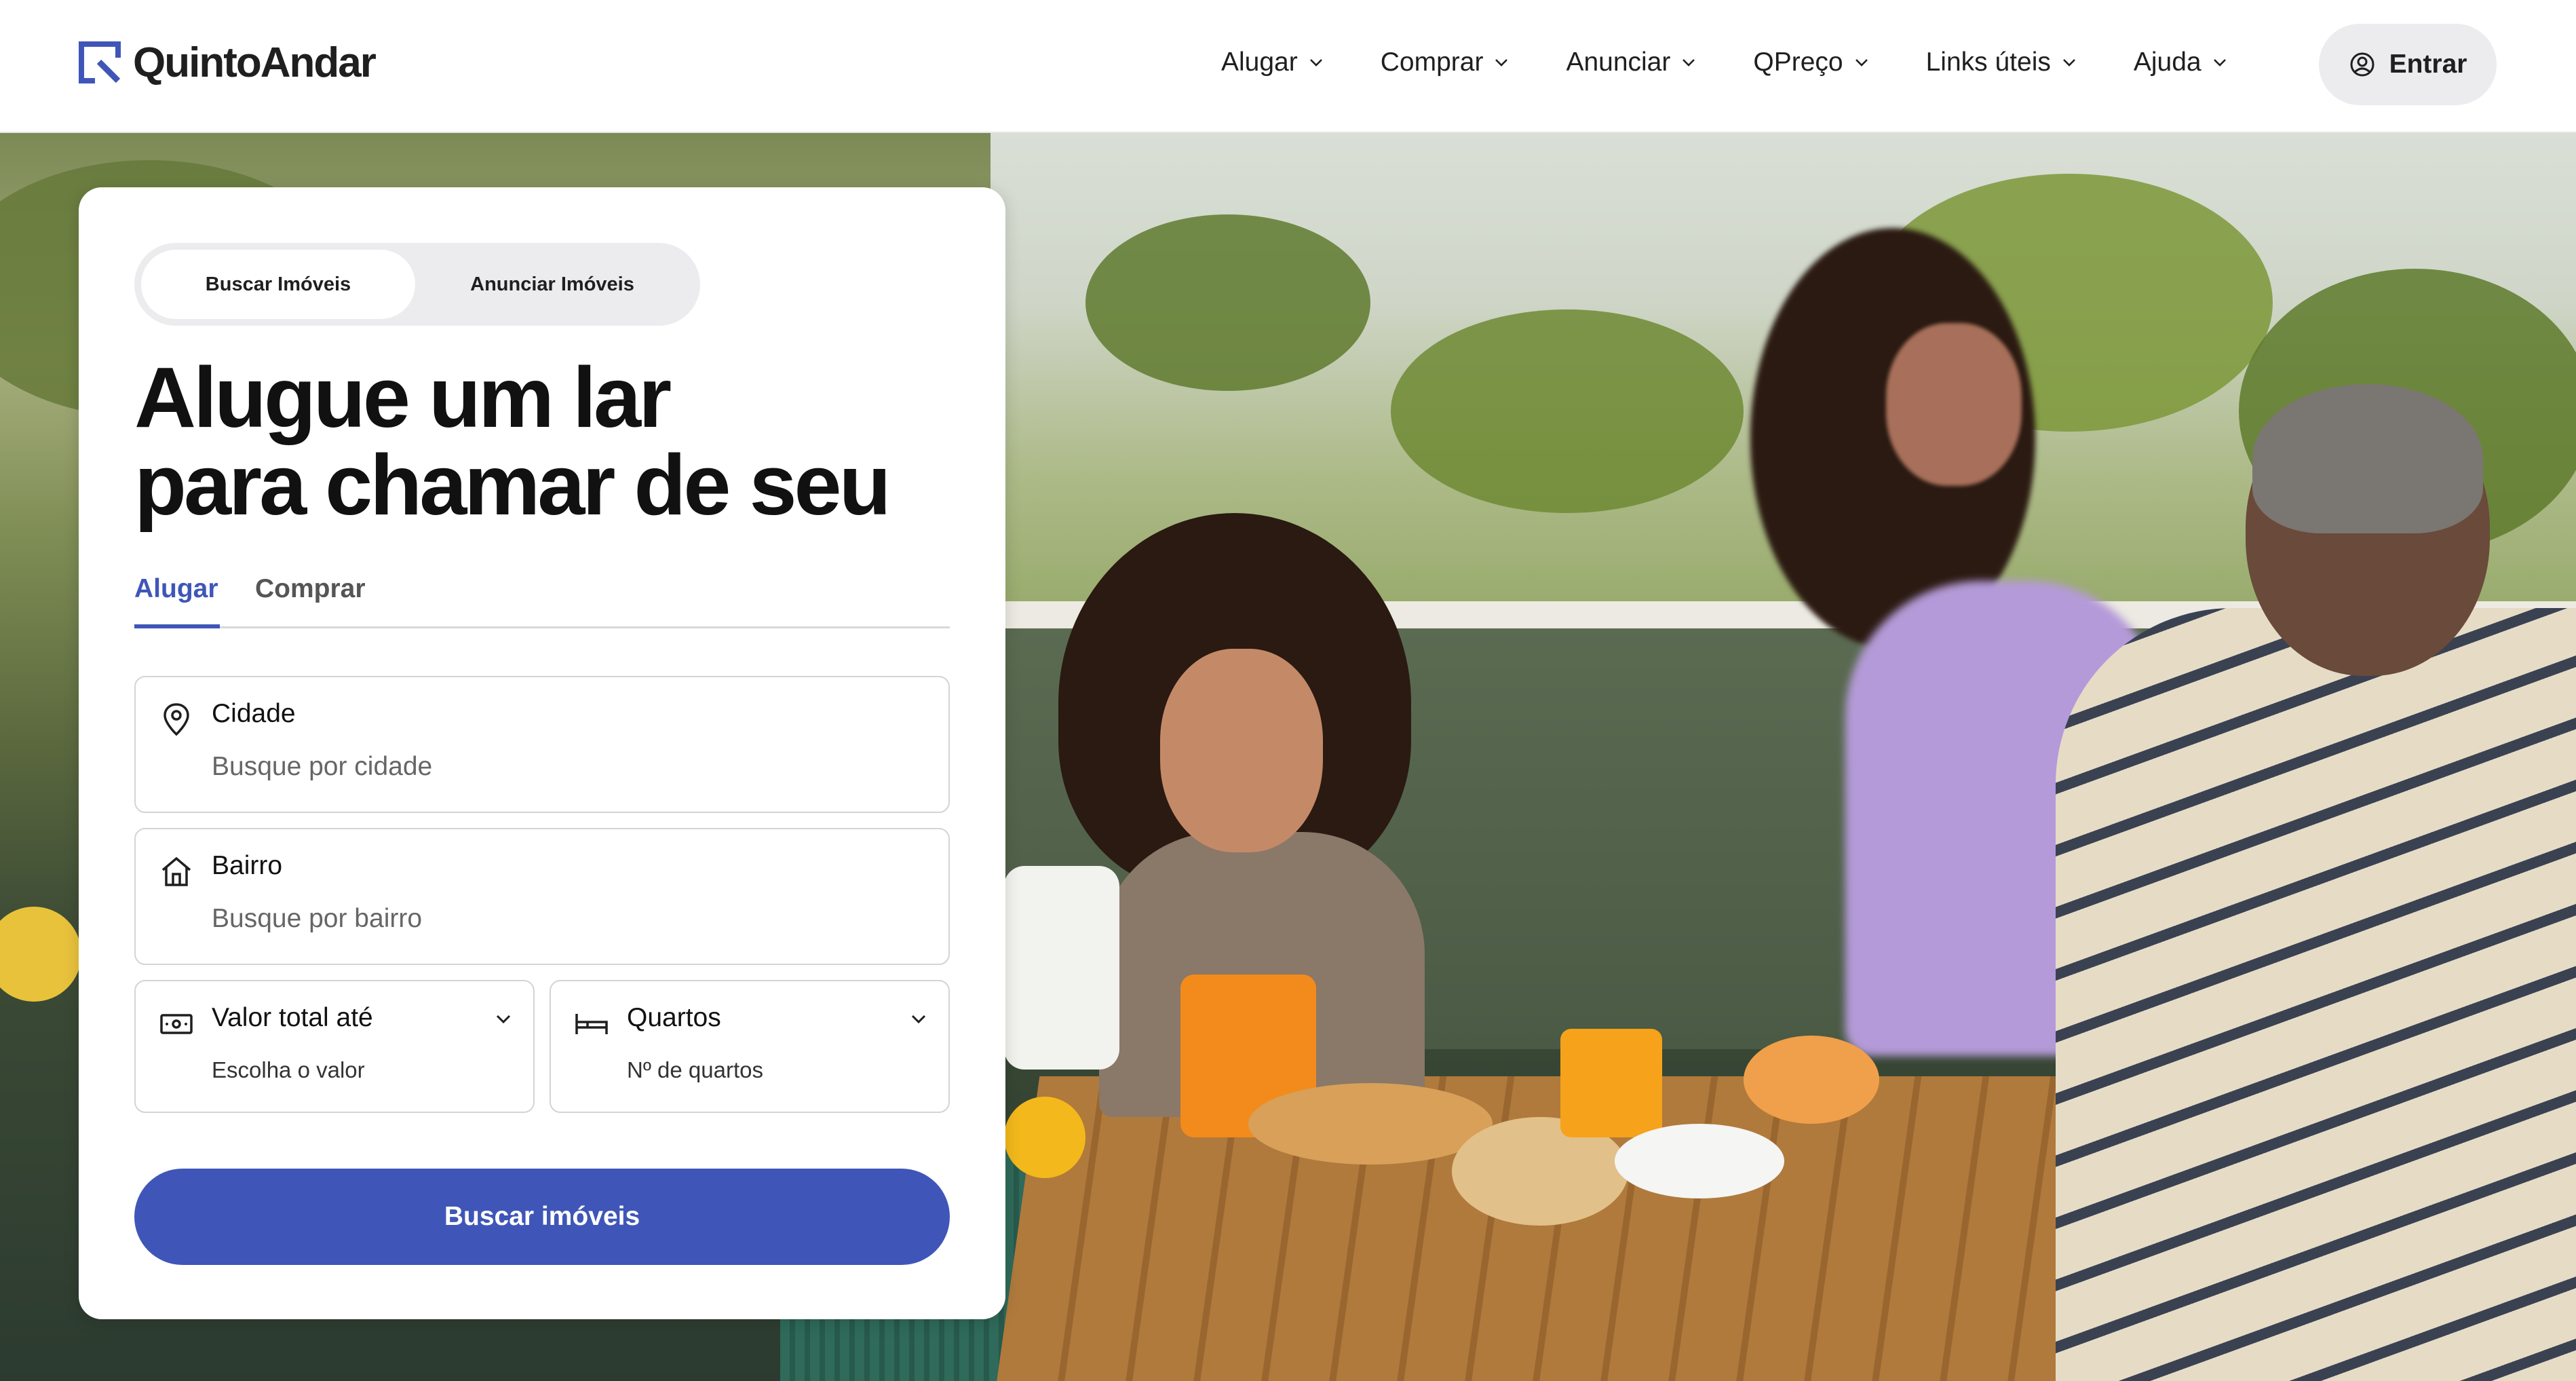  I want to click on rooms-label: Quartos, so click(674, 1017).